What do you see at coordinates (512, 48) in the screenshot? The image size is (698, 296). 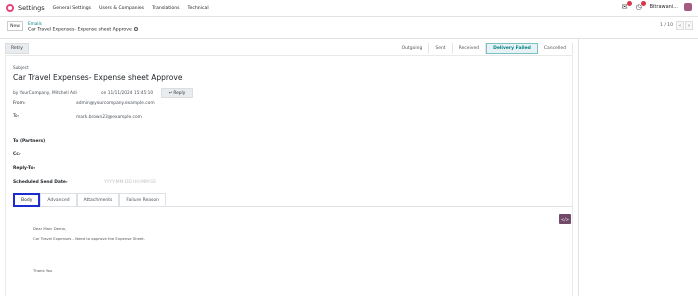 I see `stage-delivery-failed: Delivery Failed` at bounding box center [512, 48].